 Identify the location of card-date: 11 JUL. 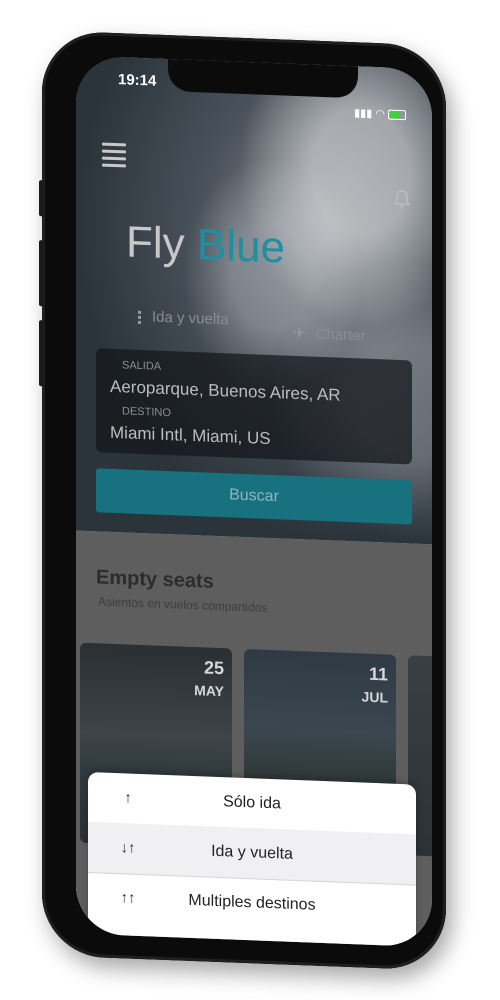
(375, 685).